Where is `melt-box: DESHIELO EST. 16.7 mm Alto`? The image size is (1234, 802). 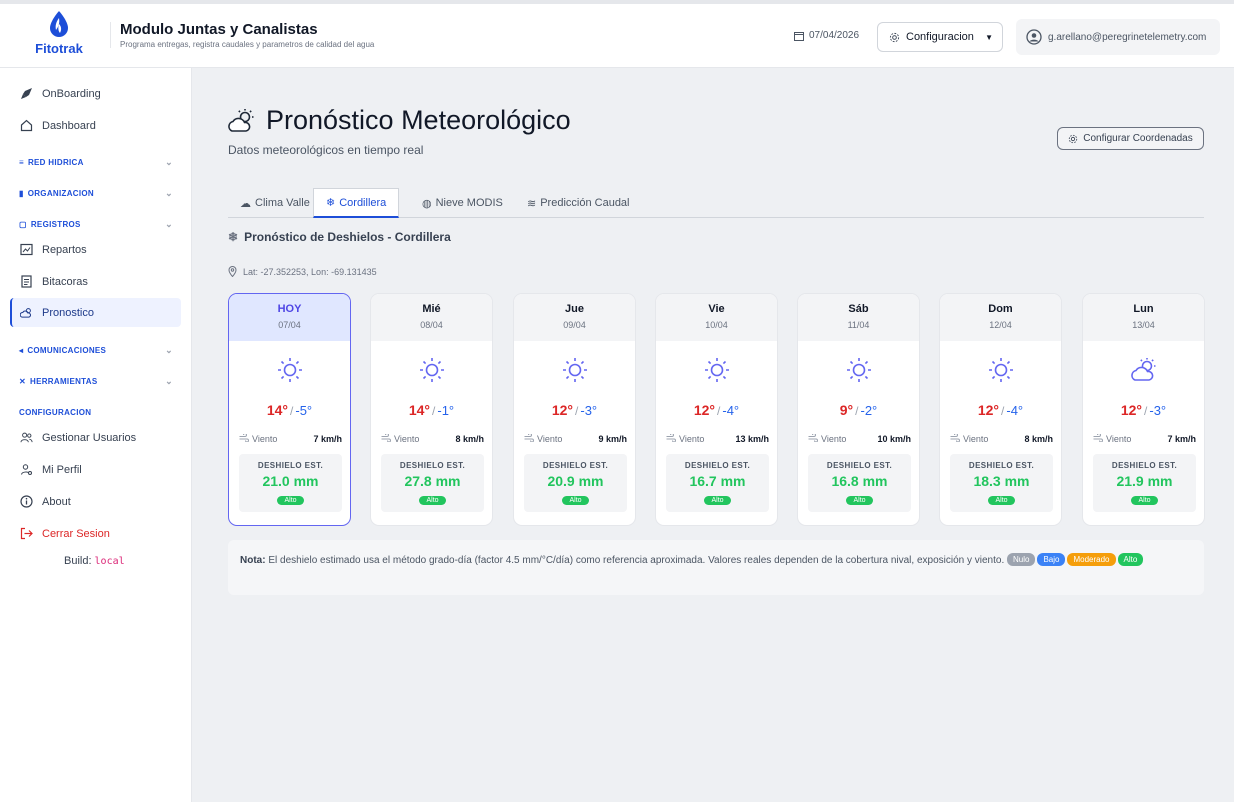
melt-box: DESHIELO EST. 16.7 mm Alto is located at coordinates (717, 483).